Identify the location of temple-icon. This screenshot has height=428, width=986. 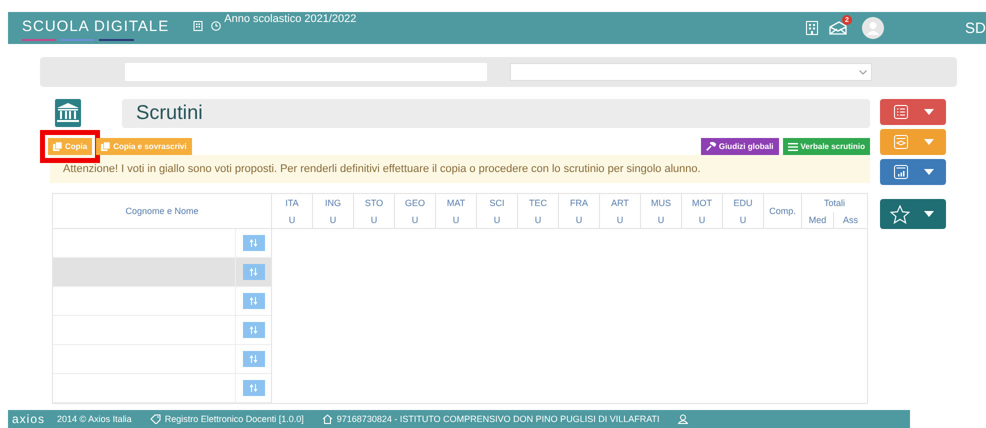
(68, 113).